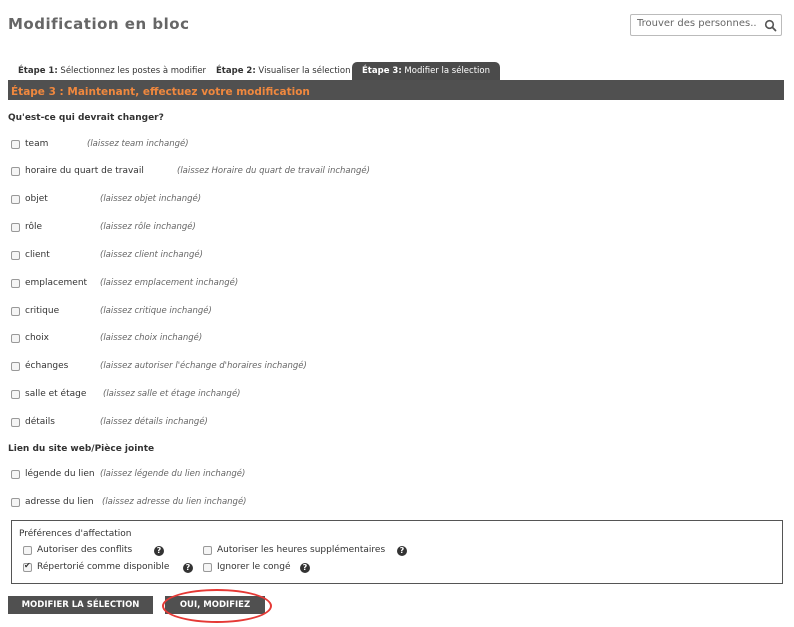 This screenshot has height=627, width=794. I want to click on checkbox-location, so click(15, 283).